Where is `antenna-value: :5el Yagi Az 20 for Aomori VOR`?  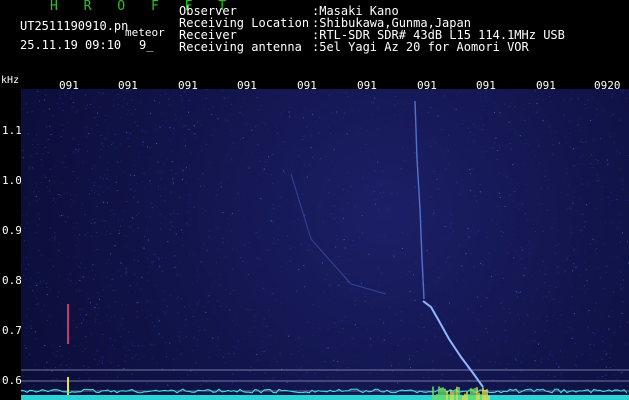 antenna-value: :5el Yagi Az 20 for Aomori VOR is located at coordinates (420, 47).